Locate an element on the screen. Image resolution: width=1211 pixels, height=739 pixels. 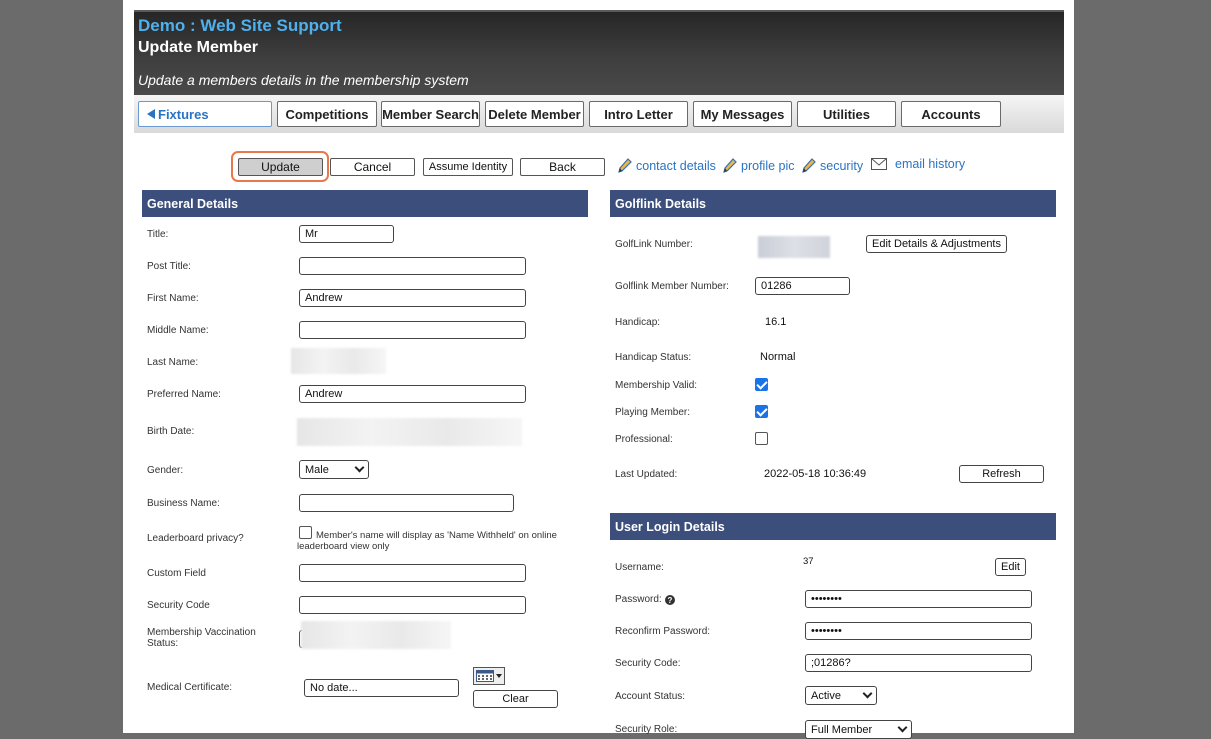
security-role-select: Full Member is located at coordinates (858, 729).